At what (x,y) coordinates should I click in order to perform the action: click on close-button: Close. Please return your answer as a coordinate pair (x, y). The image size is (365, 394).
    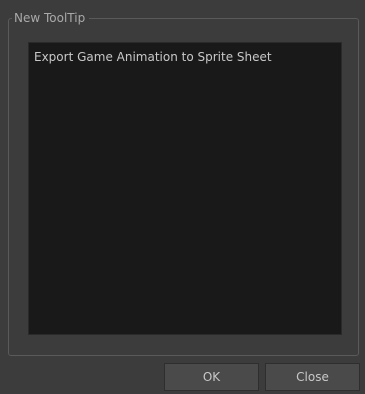
    Looking at the image, I should click on (312, 377).